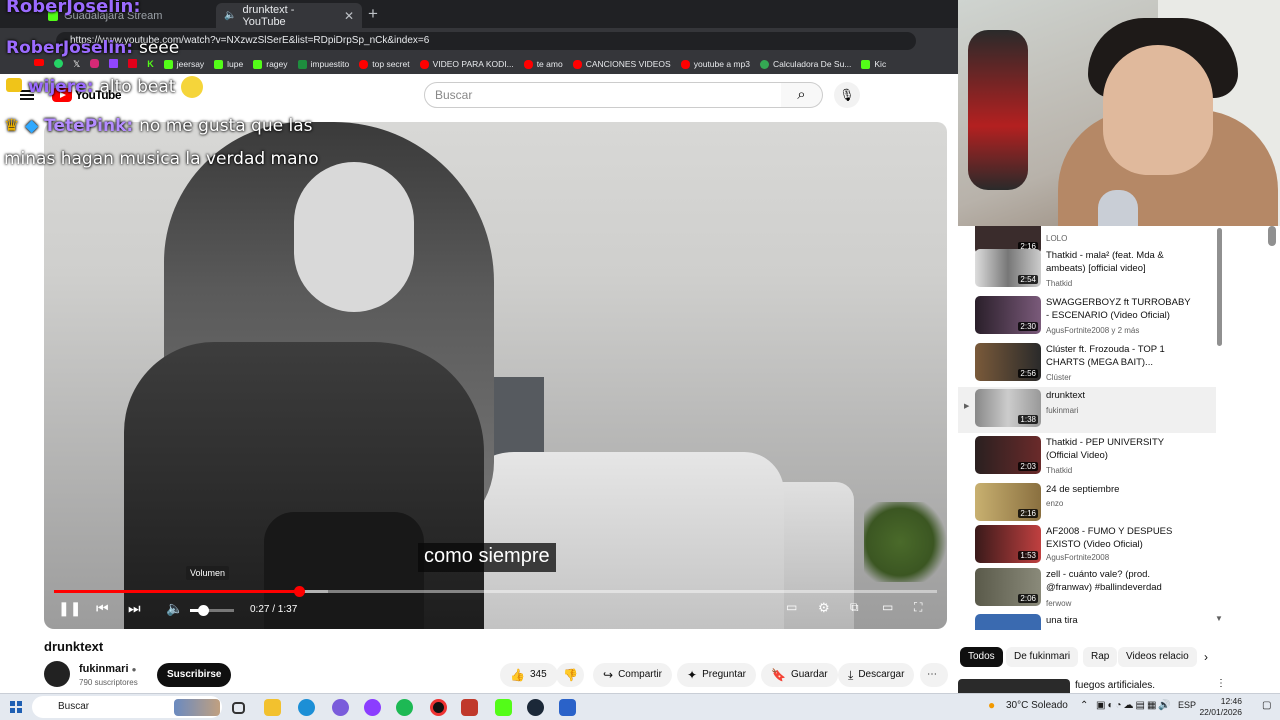  Describe the element at coordinates (150, 64) in the screenshot. I see `kick-bookmark-icon: K` at that location.